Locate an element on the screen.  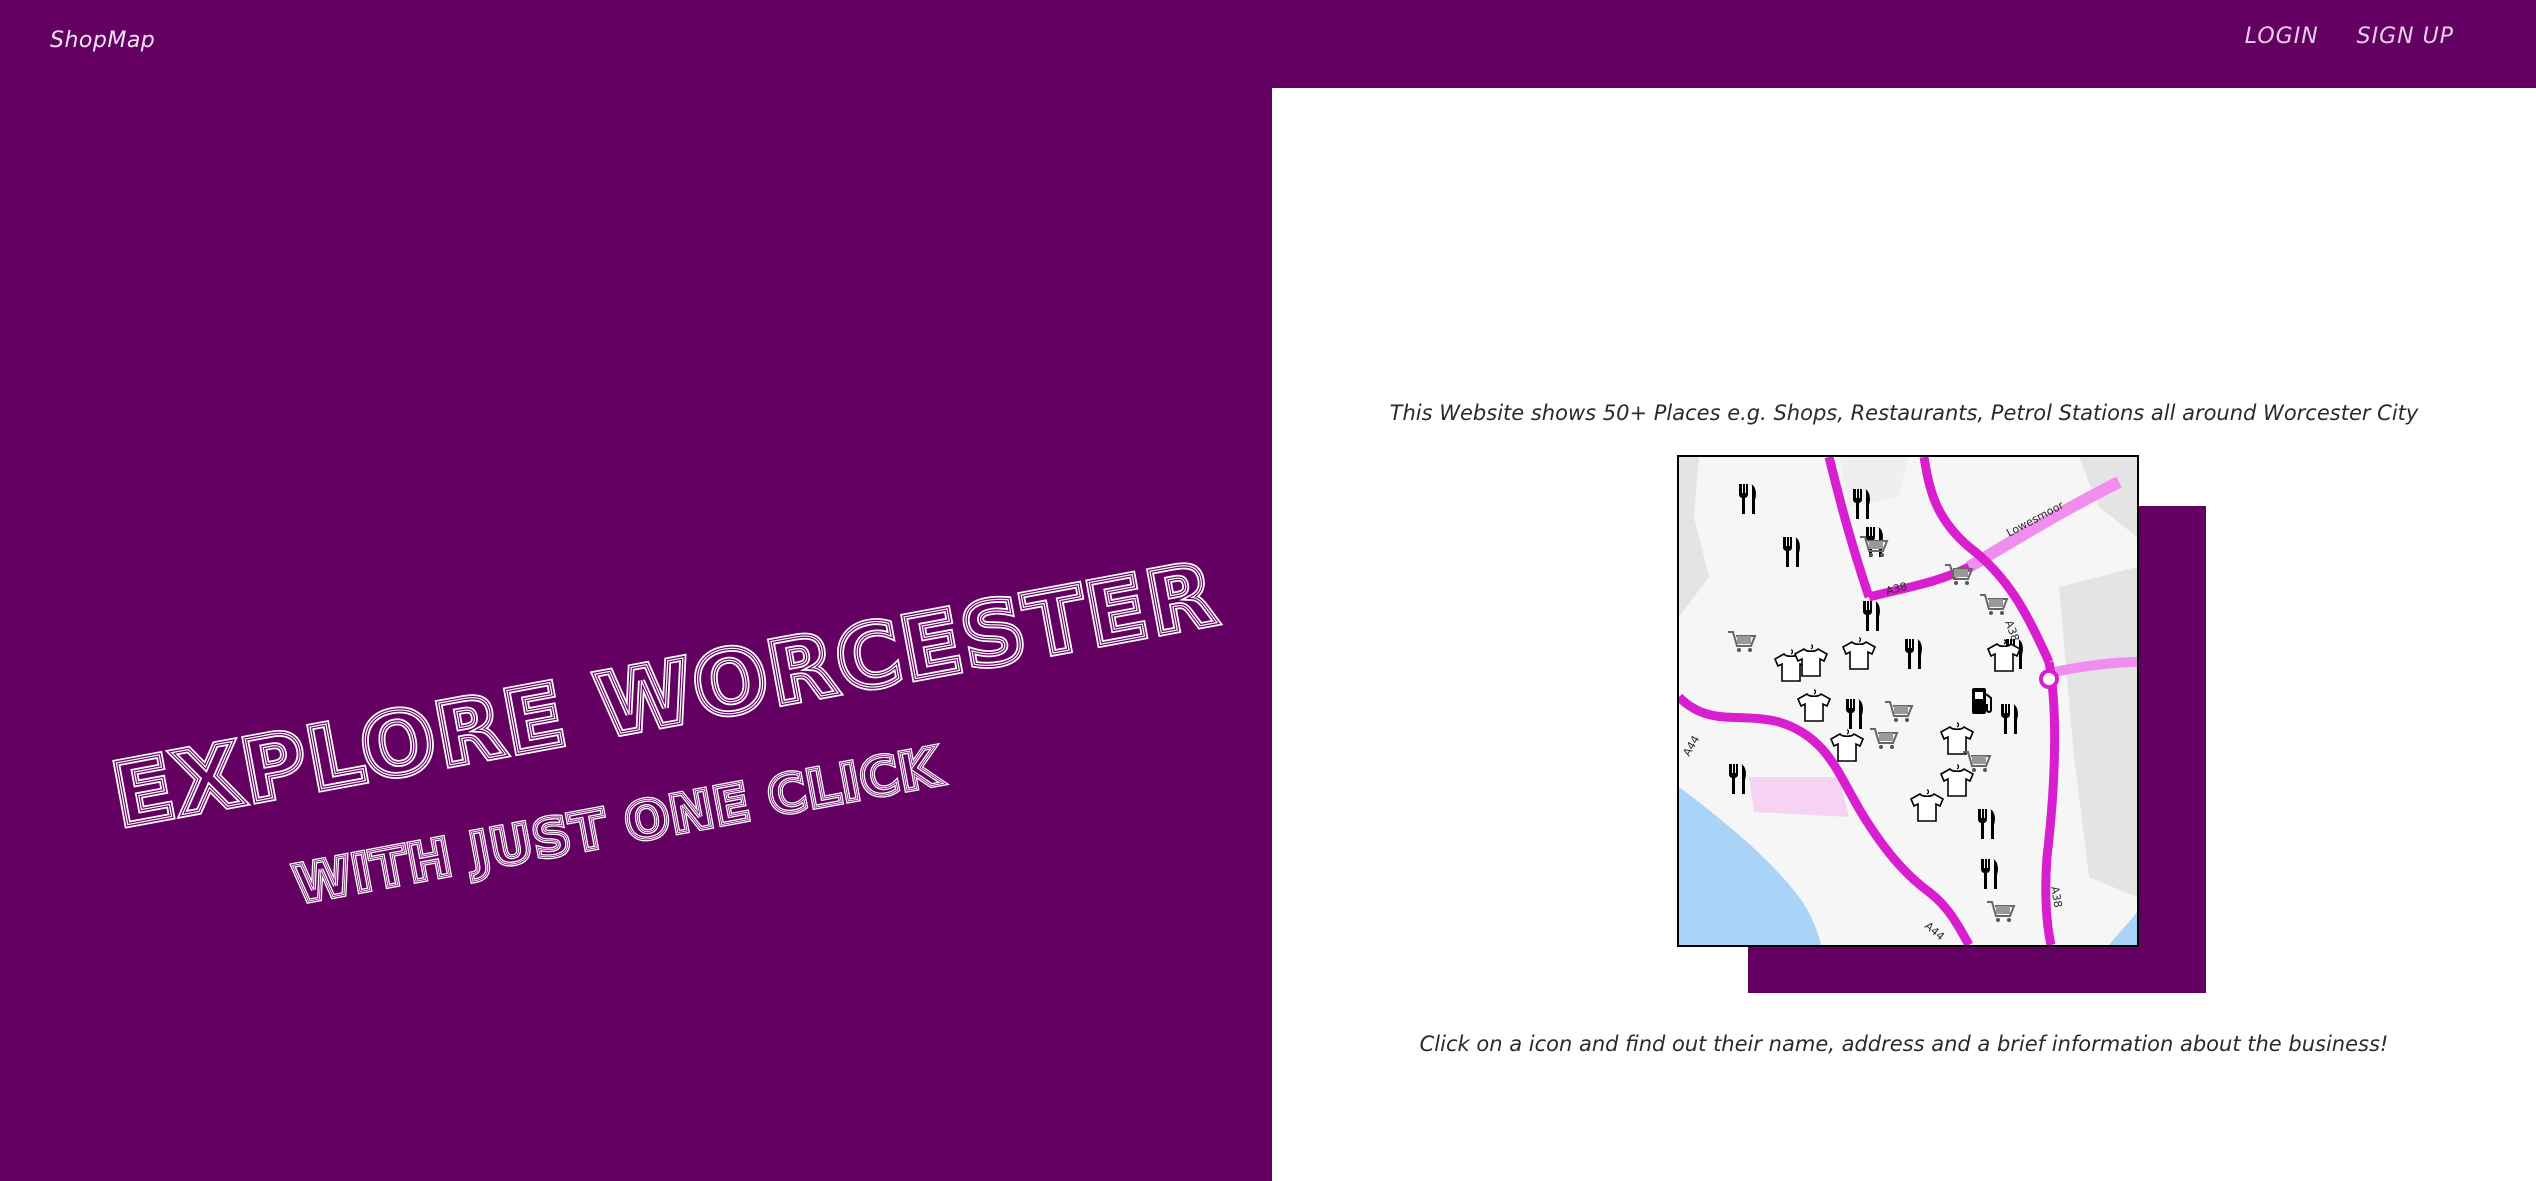
login-link: LOGIN is located at coordinates (2282, 36).